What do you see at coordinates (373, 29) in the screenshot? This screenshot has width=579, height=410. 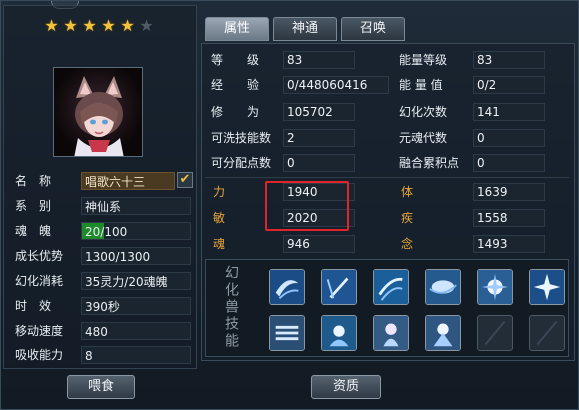 I see `tab-summon: 召唤` at bounding box center [373, 29].